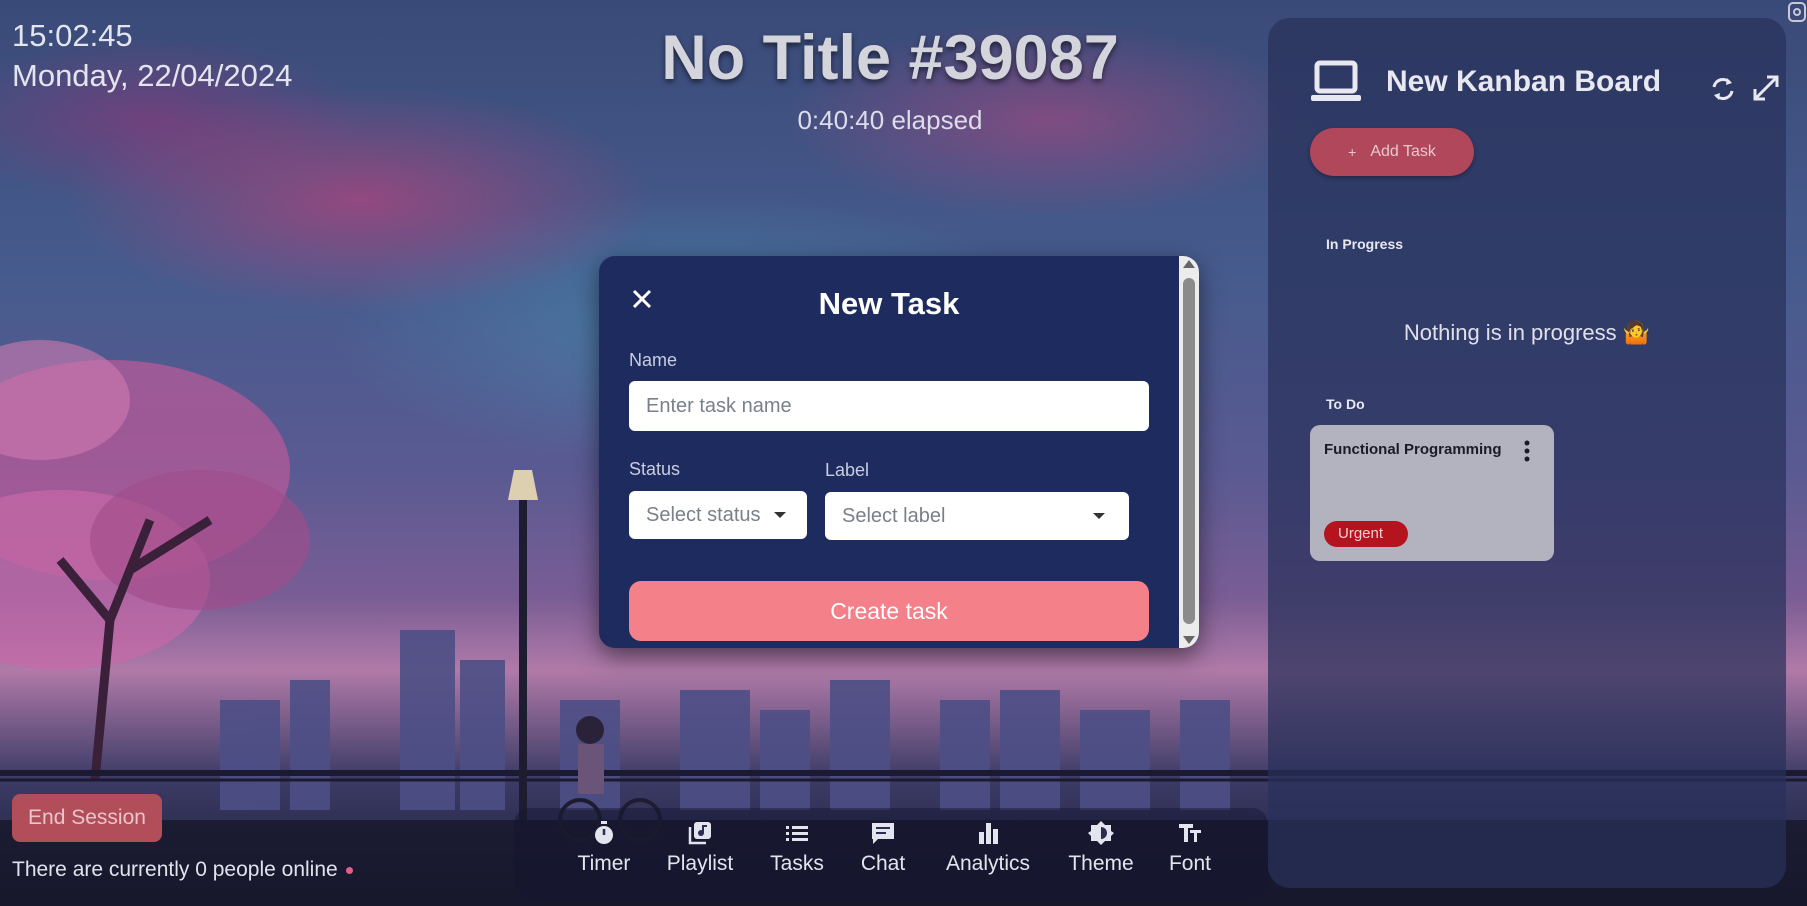 This screenshot has width=1807, height=906. I want to click on task-card: Functional Programming Urgent, so click(1432, 493).